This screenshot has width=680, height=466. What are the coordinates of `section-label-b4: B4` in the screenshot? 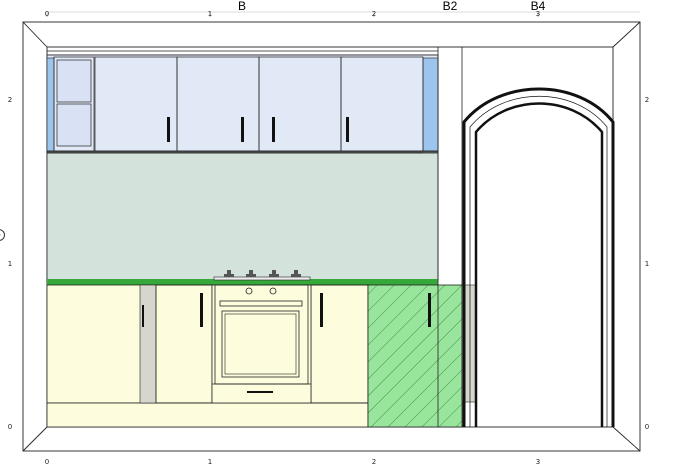 It's located at (538, 6).